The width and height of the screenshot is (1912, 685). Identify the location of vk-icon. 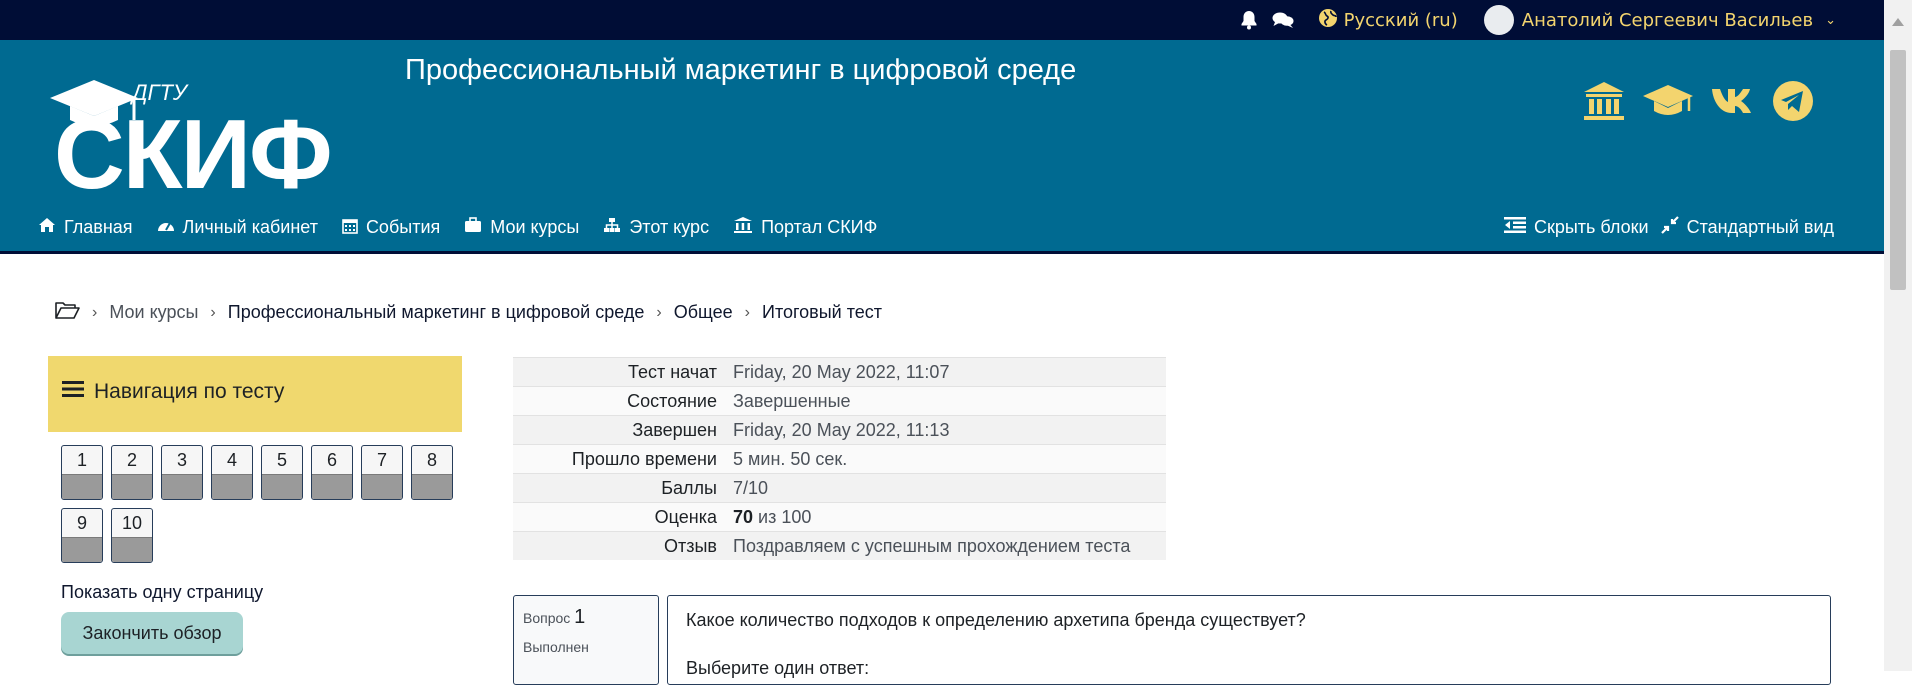
(1733, 103).